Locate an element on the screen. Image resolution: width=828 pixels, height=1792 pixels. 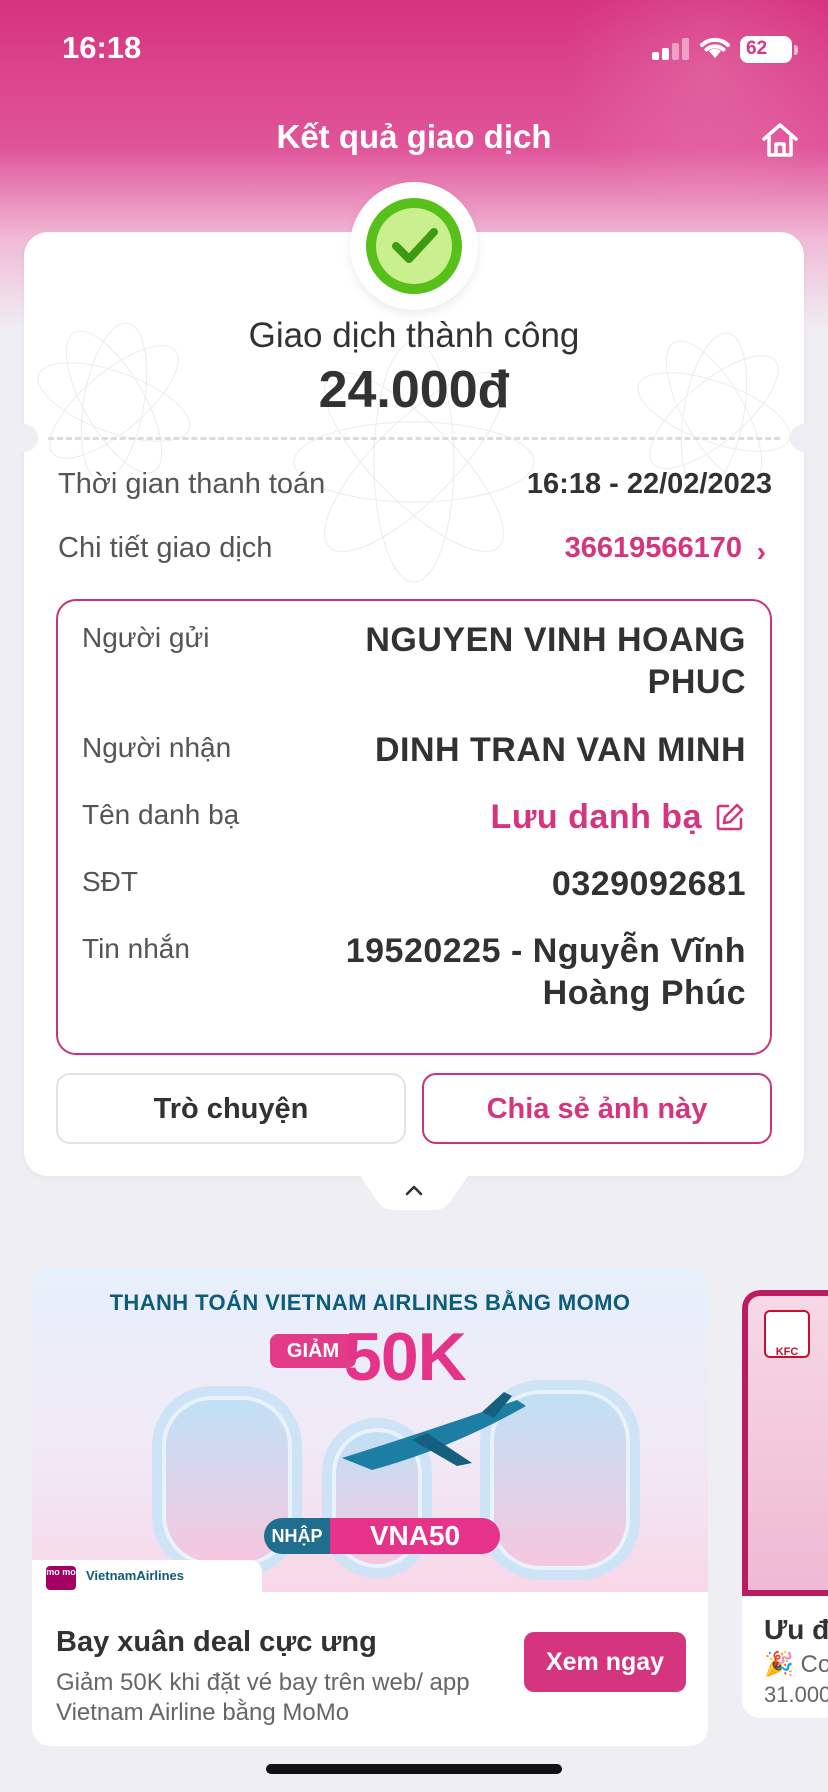
message-line1: 19520225 - Nguyễn Vĩnh is located at coordinates (545, 951).